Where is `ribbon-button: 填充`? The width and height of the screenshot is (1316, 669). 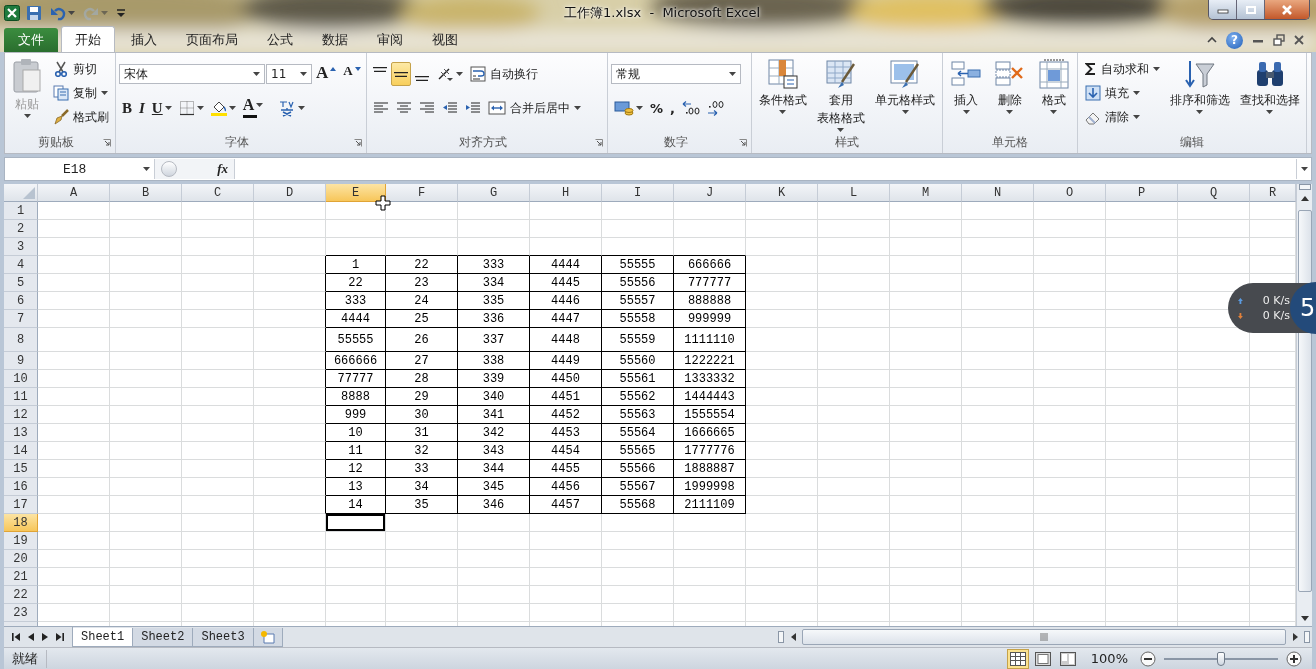 ribbon-button: 填充 is located at coordinates (1122, 93).